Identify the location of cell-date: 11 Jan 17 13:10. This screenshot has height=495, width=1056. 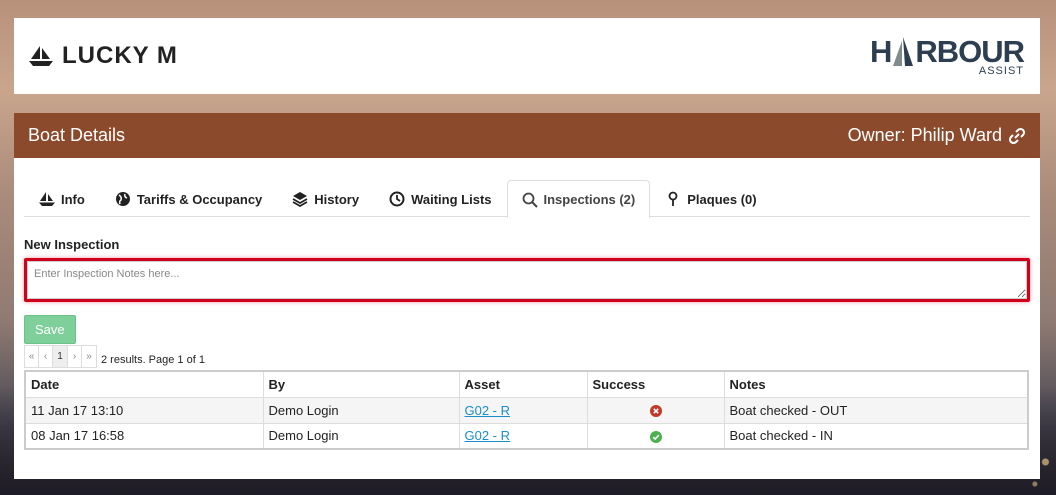
(144, 410).